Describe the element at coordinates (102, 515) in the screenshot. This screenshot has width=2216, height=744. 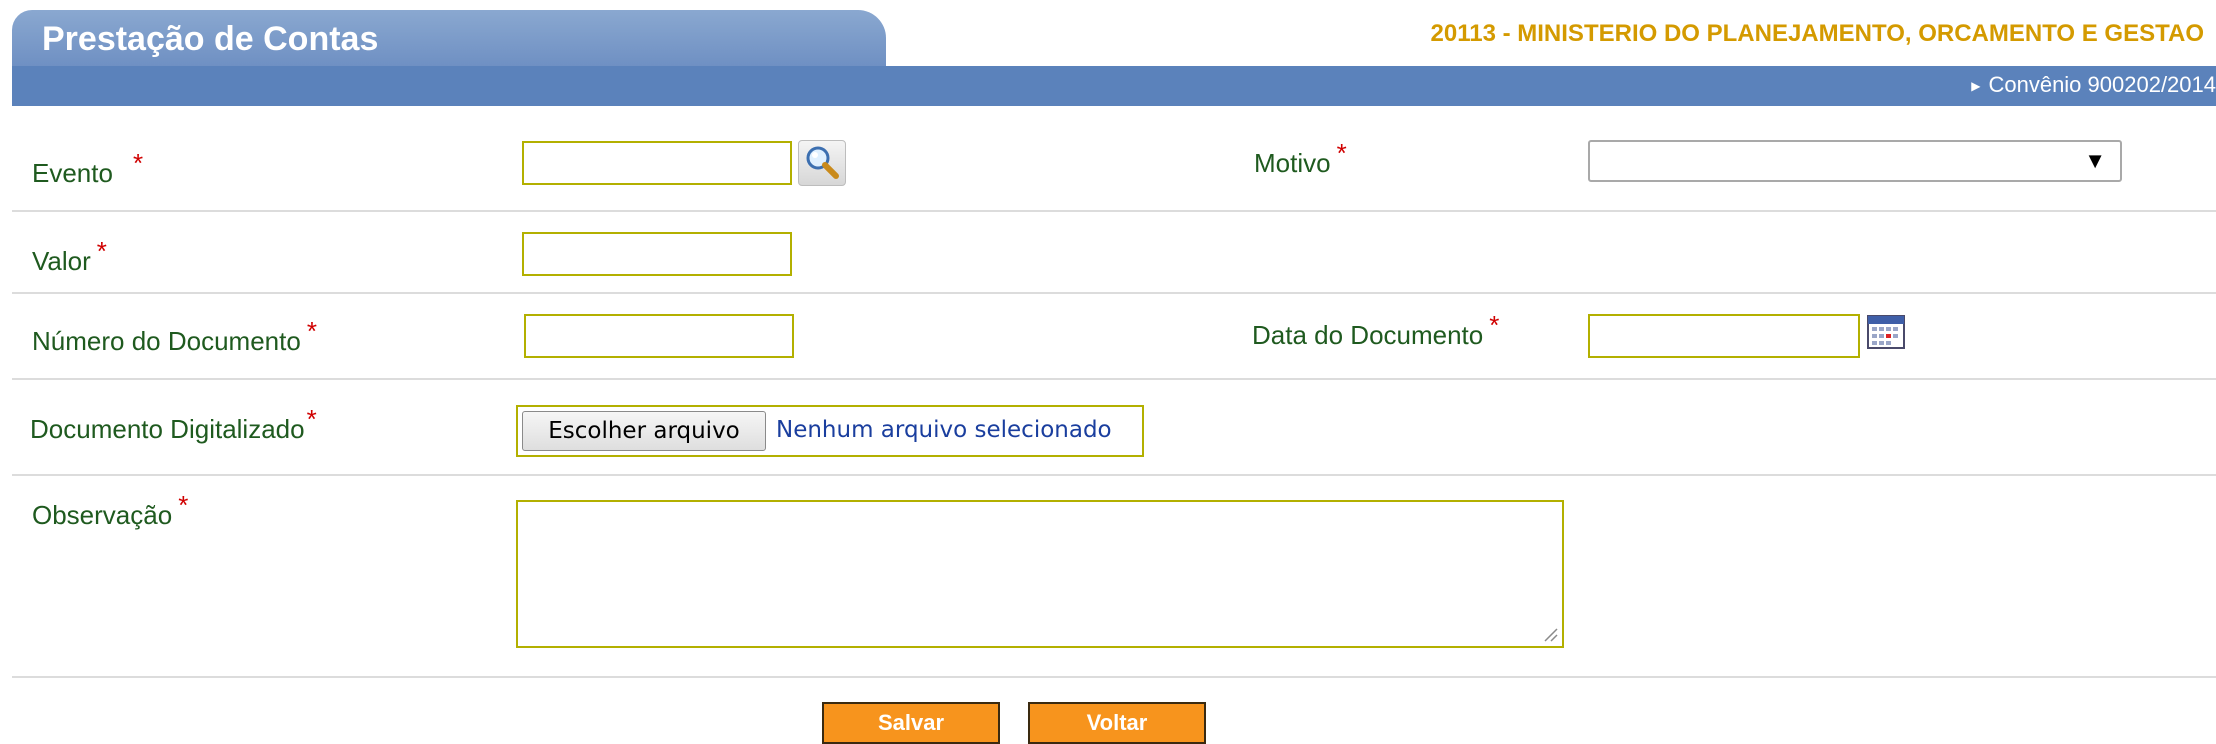
I see `observacao-label-text: Observação` at that location.